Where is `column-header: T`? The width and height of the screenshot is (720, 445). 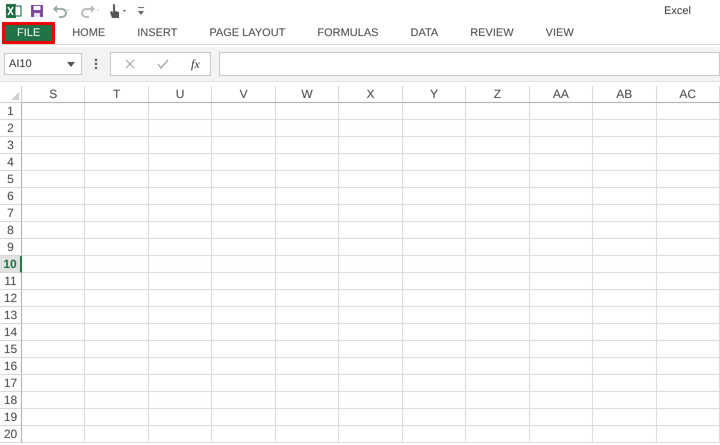
column-header: T is located at coordinates (117, 94).